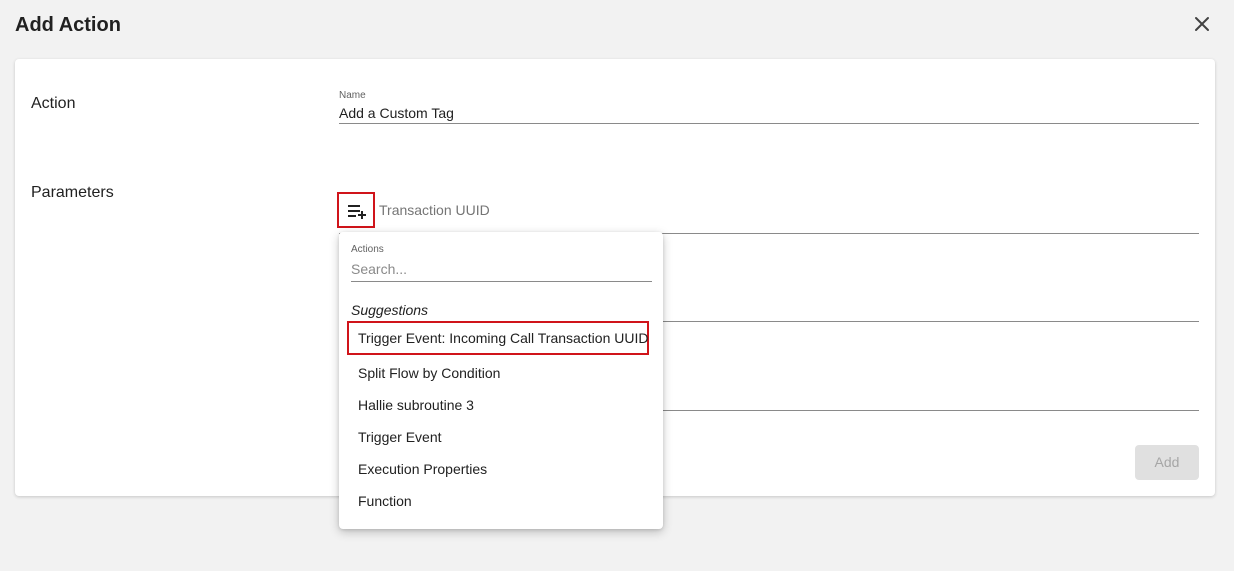 The image size is (1234, 571). Describe the element at coordinates (498, 437) in the screenshot. I see `suggestion-item-trigger-event: Trigger Event` at that location.